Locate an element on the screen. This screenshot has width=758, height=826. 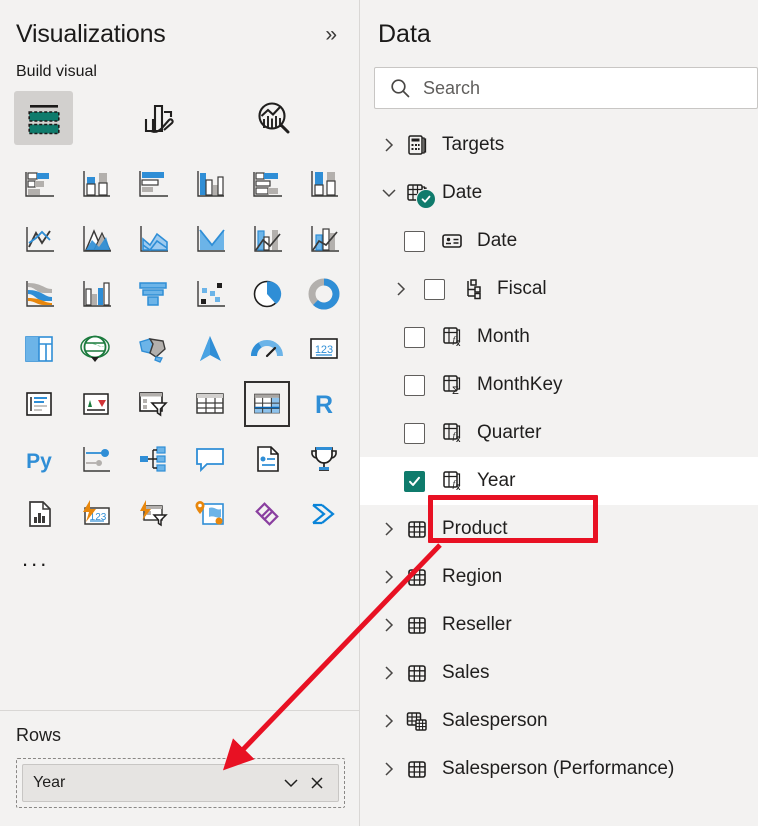
visual-map is located at coordinates (96, 349).